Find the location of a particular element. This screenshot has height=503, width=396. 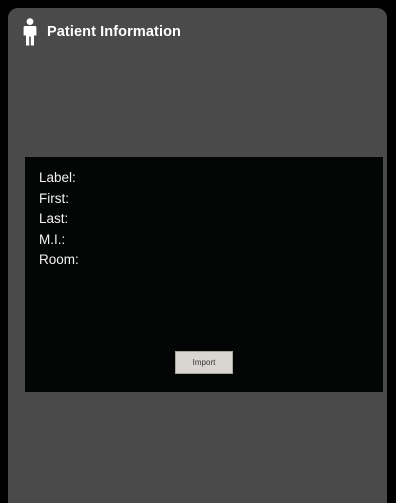

import-button: Import is located at coordinates (204, 362).